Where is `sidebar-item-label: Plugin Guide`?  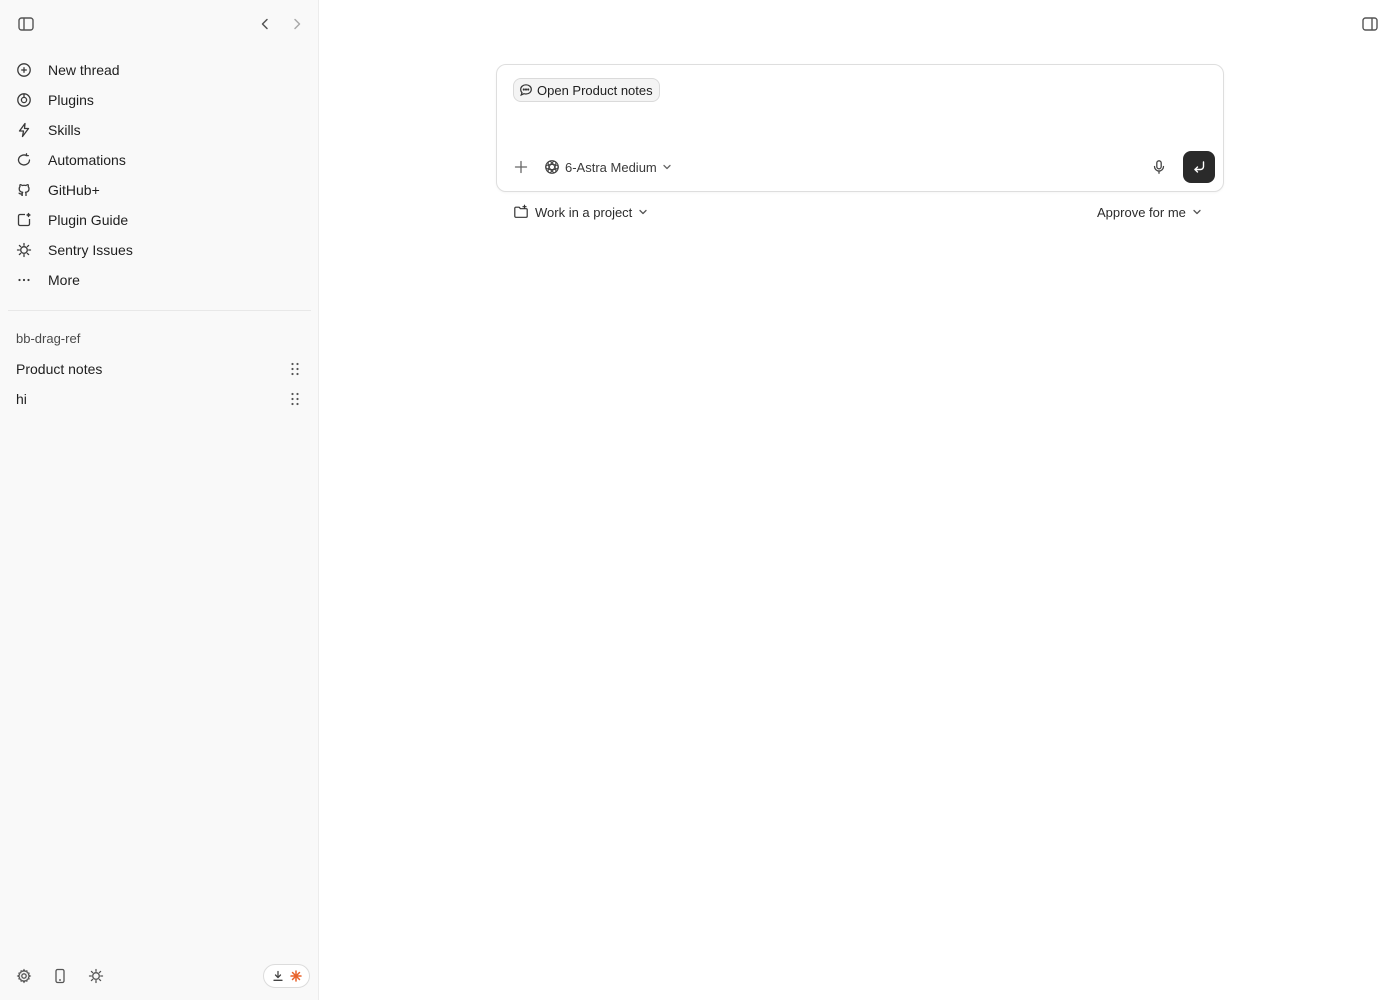 sidebar-item-label: Plugin Guide is located at coordinates (88, 220).